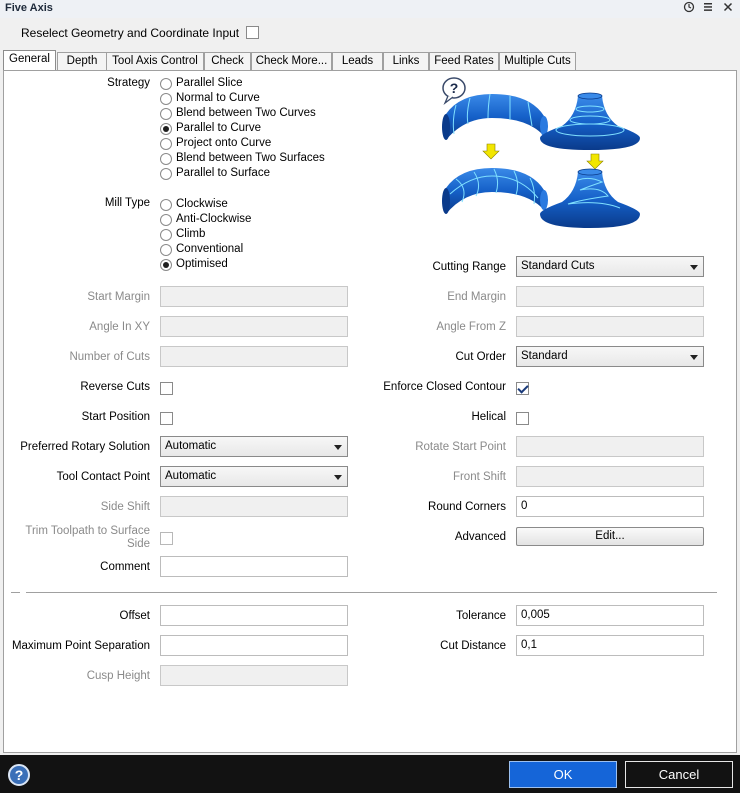  I want to click on angle-in-xy-input, so click(254, 326).